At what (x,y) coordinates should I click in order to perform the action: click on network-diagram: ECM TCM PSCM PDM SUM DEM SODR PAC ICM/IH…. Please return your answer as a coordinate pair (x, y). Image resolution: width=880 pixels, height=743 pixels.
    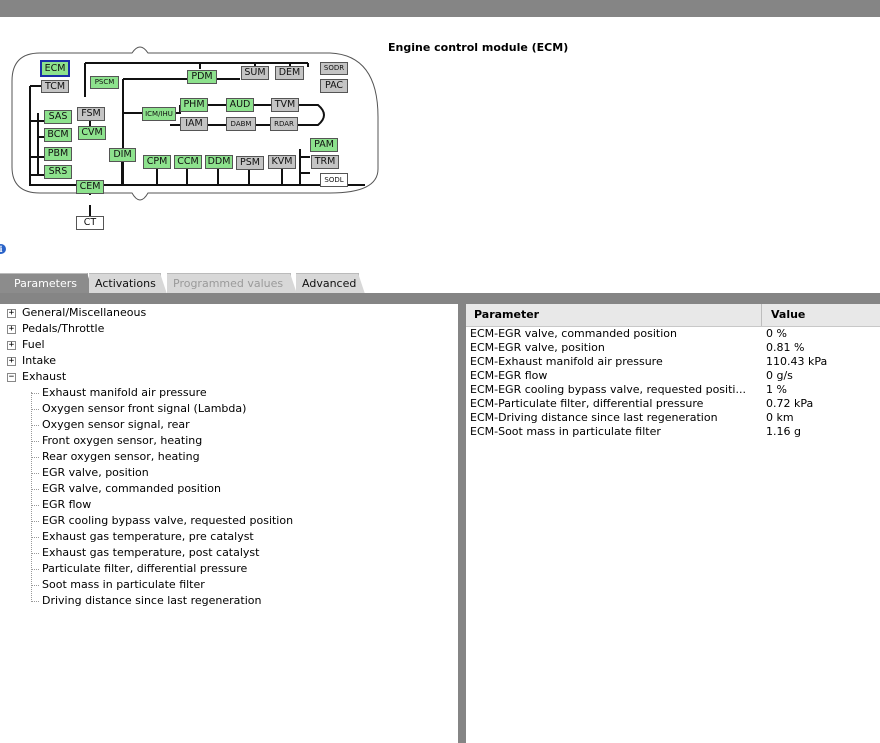
    Looking at the image, I should click on (190, 127).